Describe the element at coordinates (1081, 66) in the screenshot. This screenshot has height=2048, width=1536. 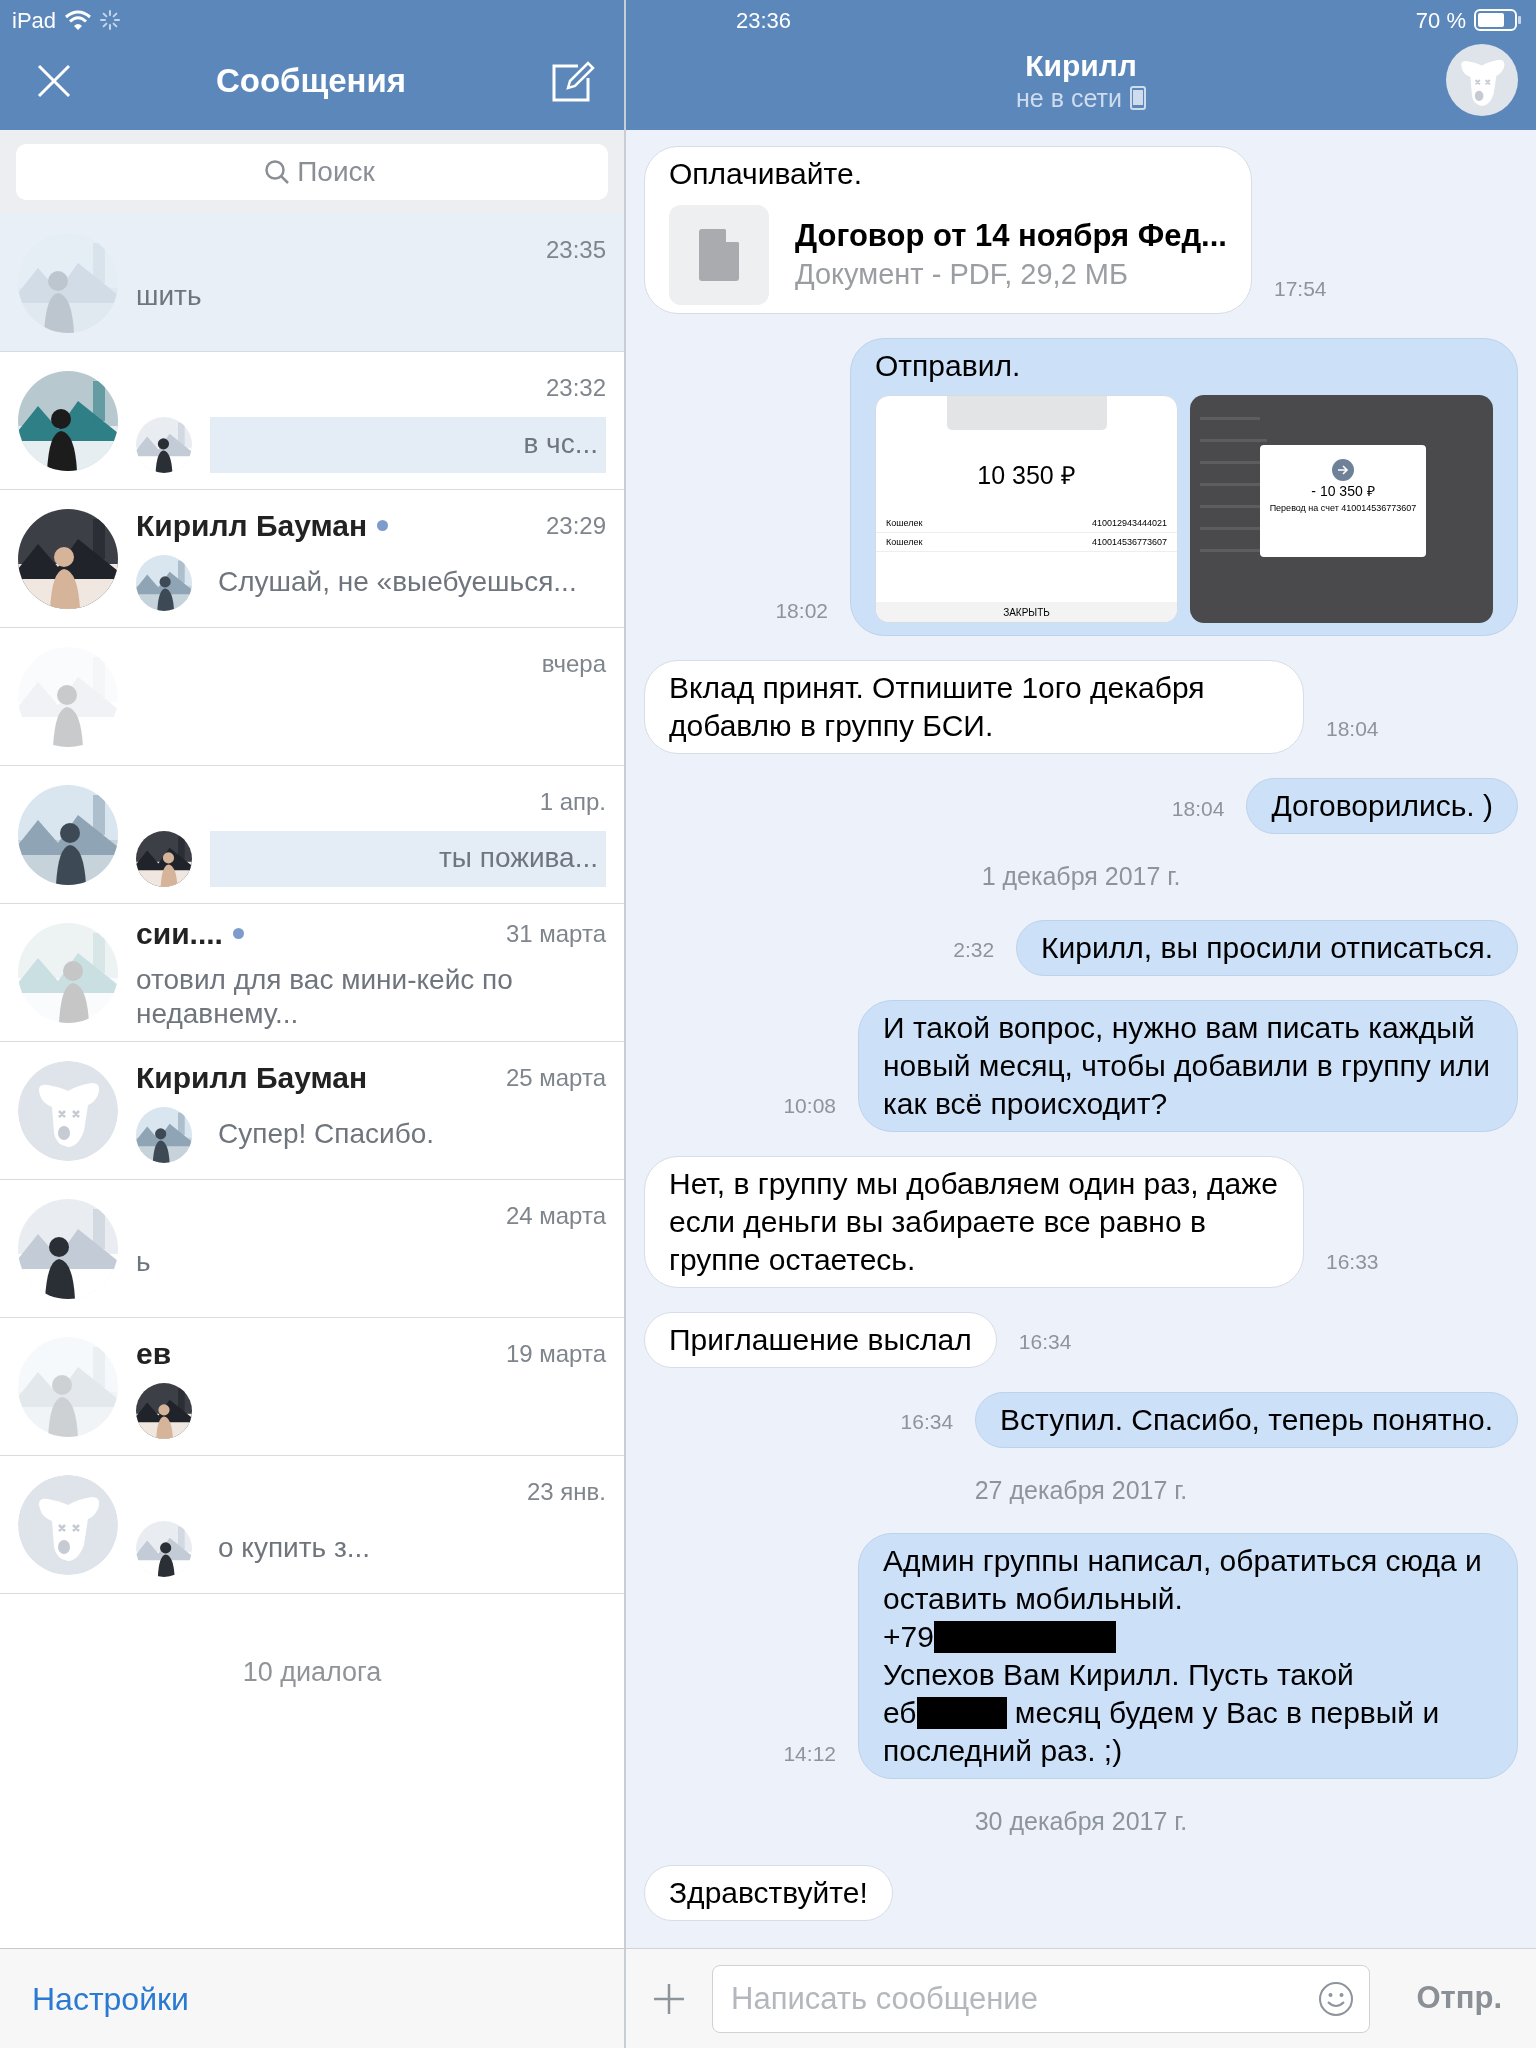
I see `contact-name: Кирилл` at that location.